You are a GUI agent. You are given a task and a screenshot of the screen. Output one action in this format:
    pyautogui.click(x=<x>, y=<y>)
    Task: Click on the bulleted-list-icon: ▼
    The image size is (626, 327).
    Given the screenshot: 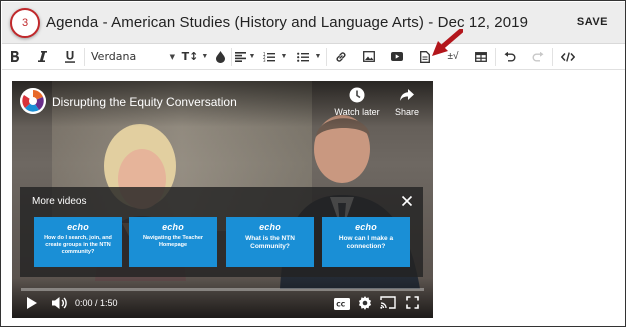 What is the action you would take?
    pyautogui.click(x=309, y=57)
    